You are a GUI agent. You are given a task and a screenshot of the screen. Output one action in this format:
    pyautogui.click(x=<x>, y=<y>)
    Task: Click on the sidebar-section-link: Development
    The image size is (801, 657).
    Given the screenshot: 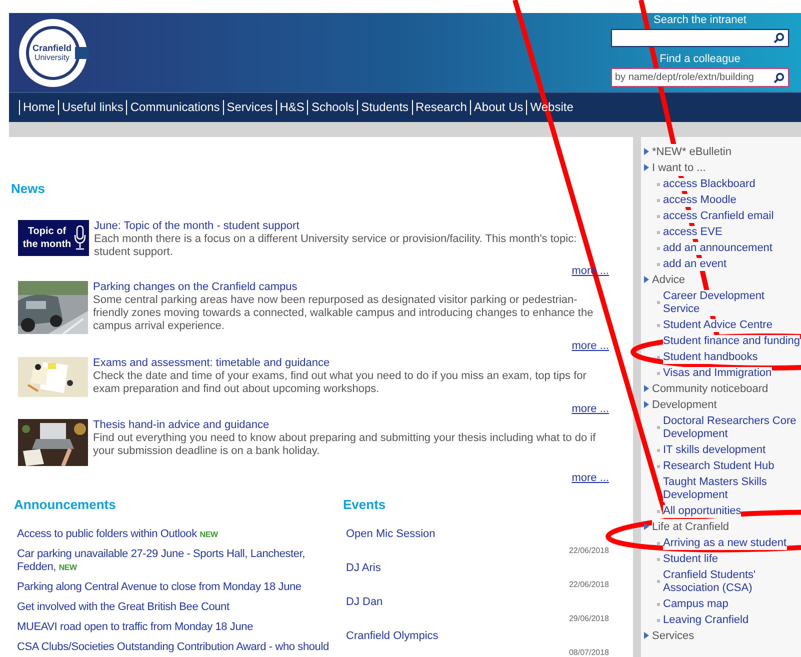 What is the action you would take?
    pyautogui.click(x=684, y=405)
    